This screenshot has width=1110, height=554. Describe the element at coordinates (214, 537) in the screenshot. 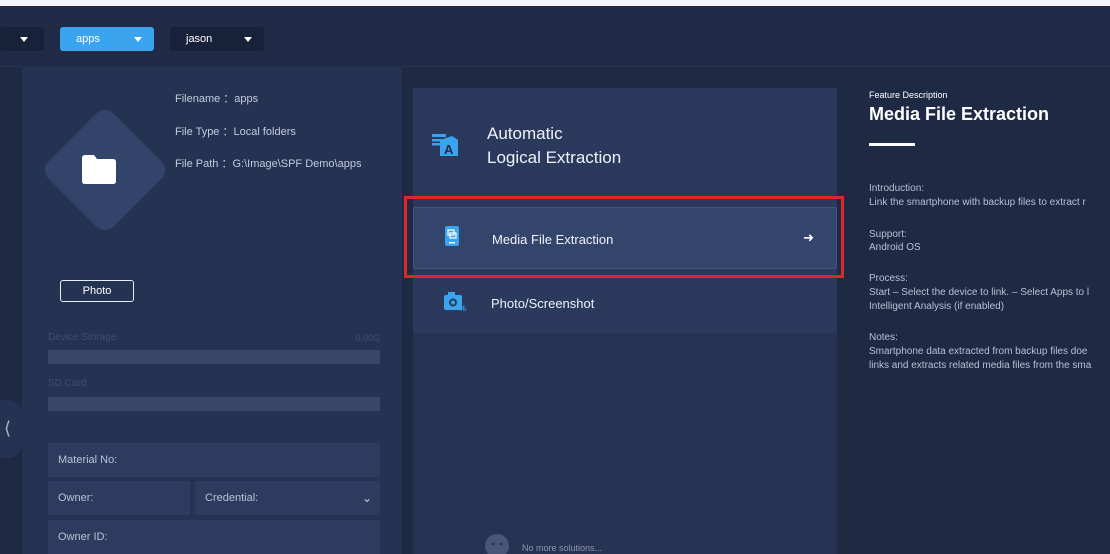

I see `owner-id-field: Owner ID:` at that location.